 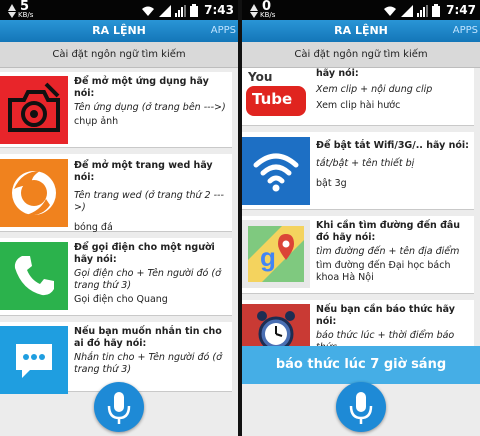 I want to click on alarm-clock-icon, so click(x=276, y=328).